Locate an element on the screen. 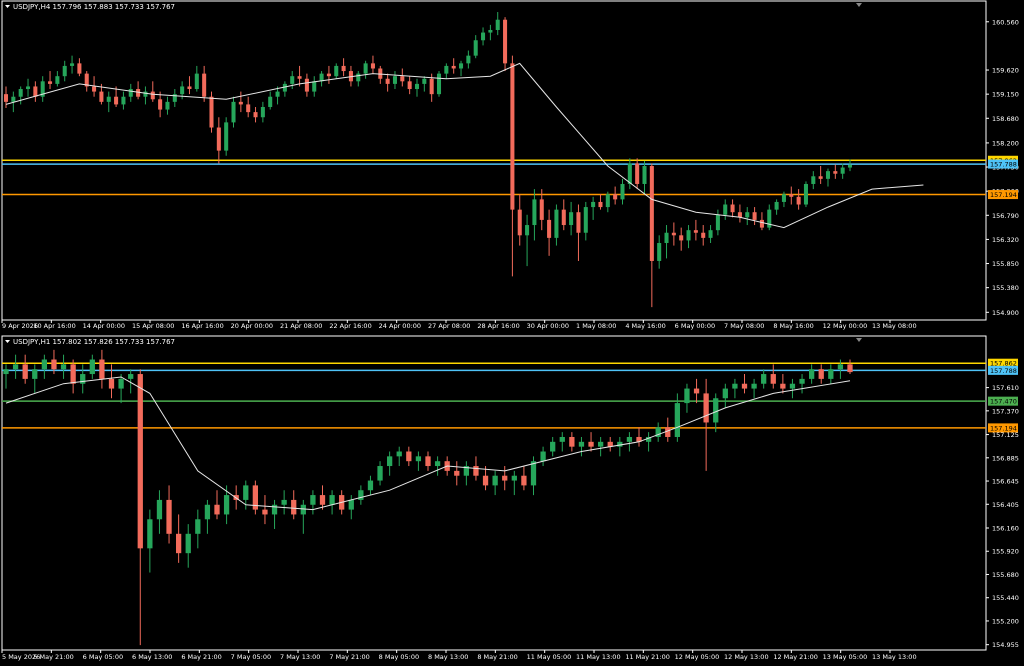 The width and height of the screenshot is (1024, 666). time-tick-label: 4 May 16:00 is located at coordinates (645, 326).